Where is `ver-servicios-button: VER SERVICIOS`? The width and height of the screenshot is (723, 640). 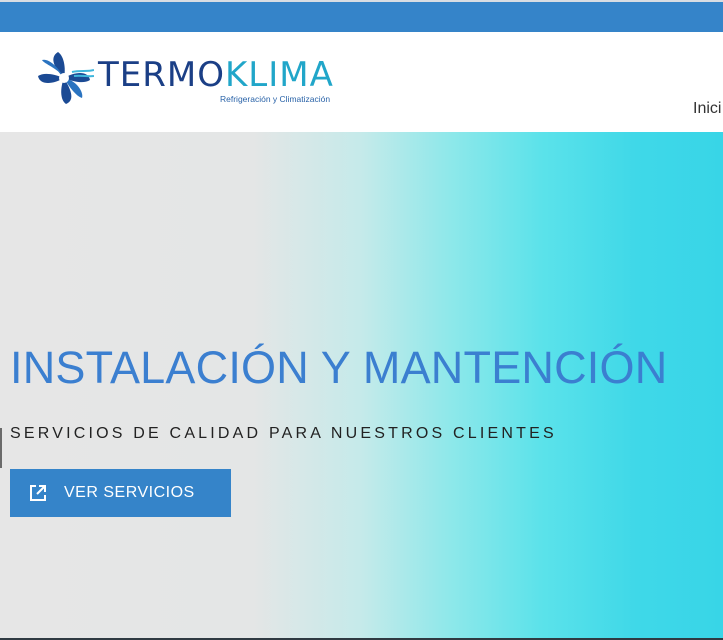
ver-servicios-button: VER SERVICIOS is located at coordinates (120, 493).